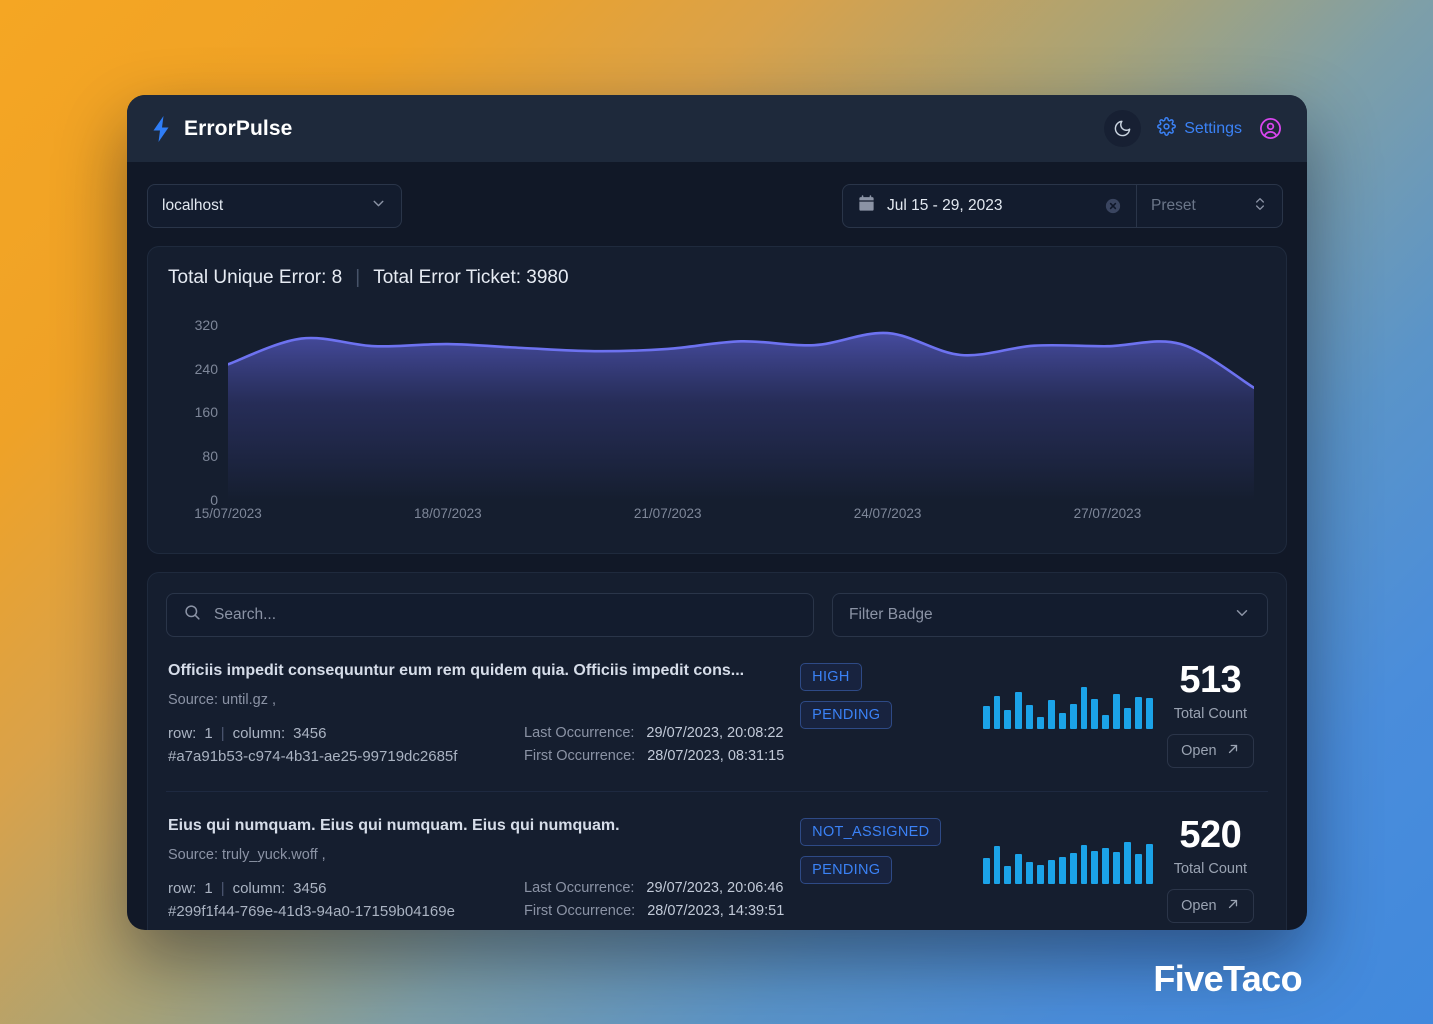 The image size is (1433, 1024). What do you see at coordinates (1227, 978) in the screenshot?
I see `watermark: FiveTaco` at bounding box center [1227, 978].